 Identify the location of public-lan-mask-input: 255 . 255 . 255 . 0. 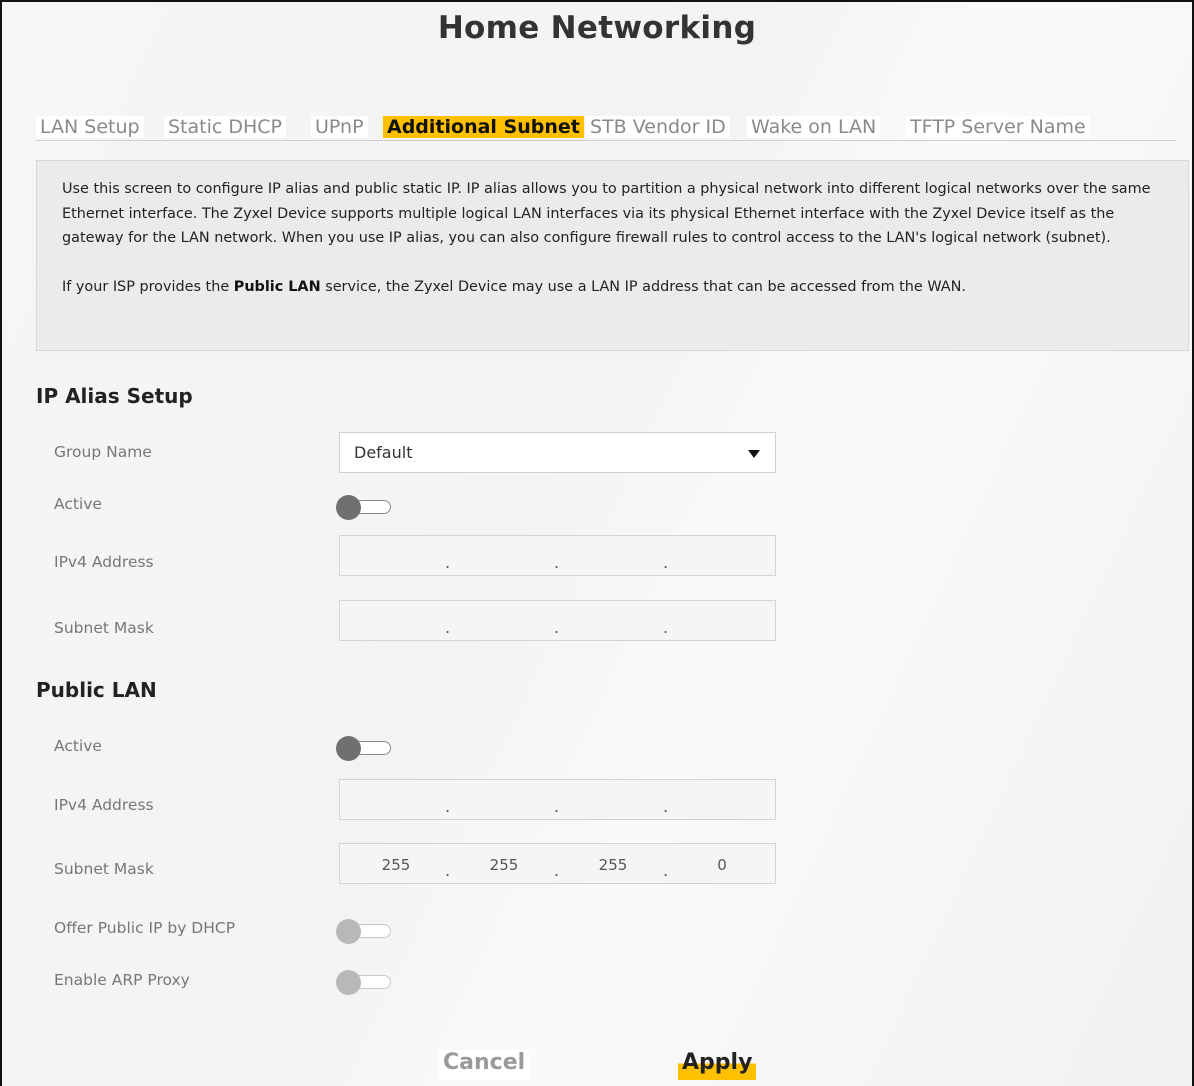
(557, 863).